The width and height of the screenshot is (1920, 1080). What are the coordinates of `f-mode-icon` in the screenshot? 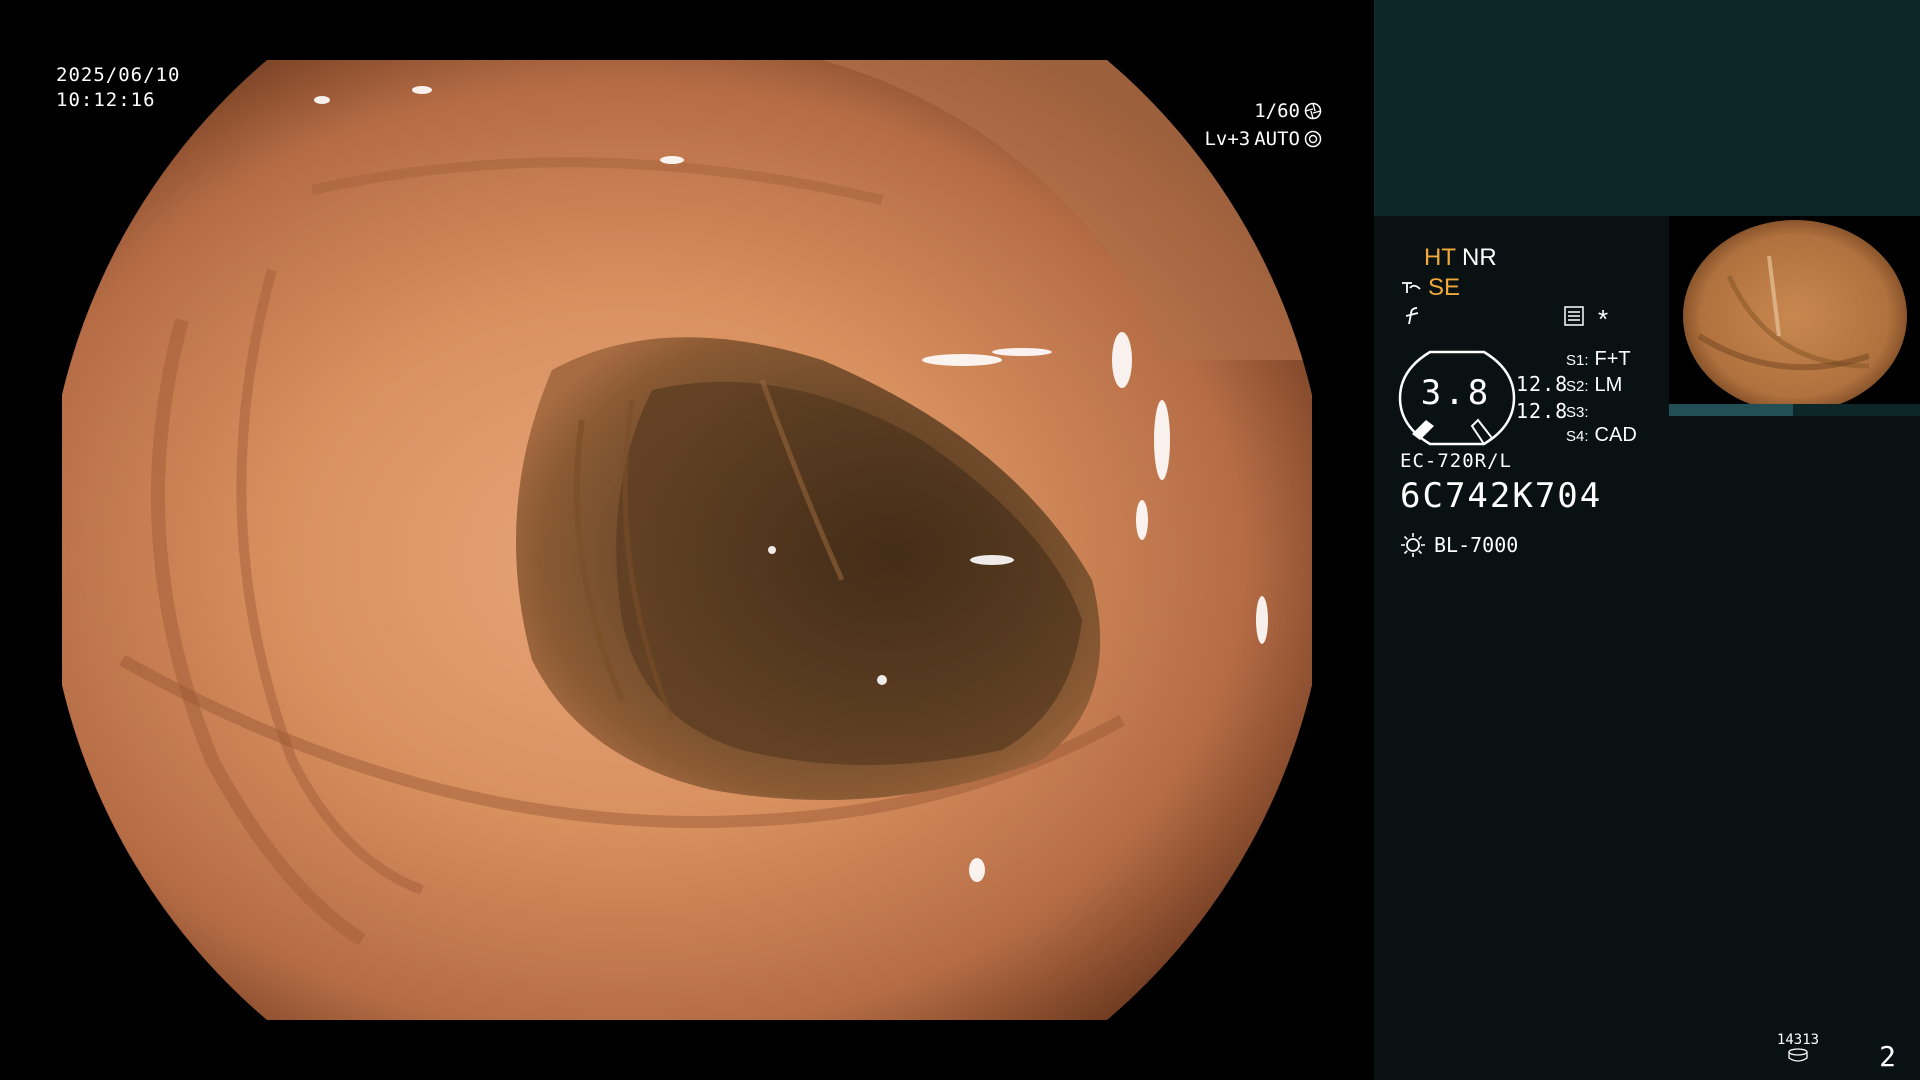 It's located at (1412, 316).